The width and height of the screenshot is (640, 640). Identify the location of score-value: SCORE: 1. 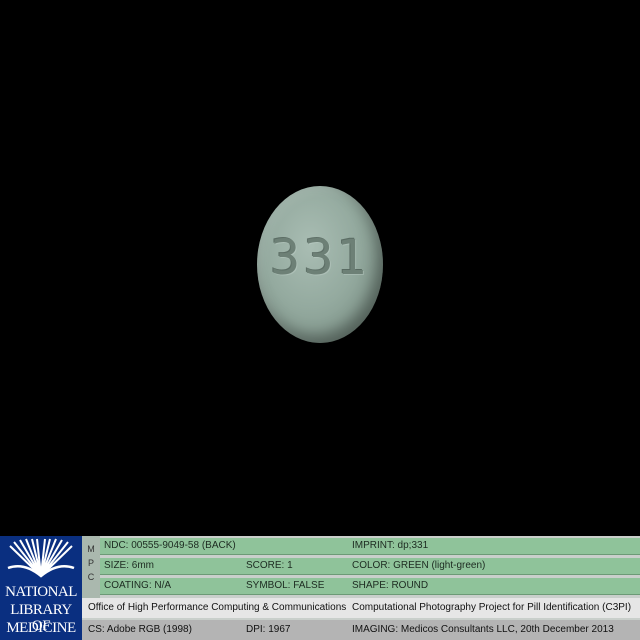
(269, 565).